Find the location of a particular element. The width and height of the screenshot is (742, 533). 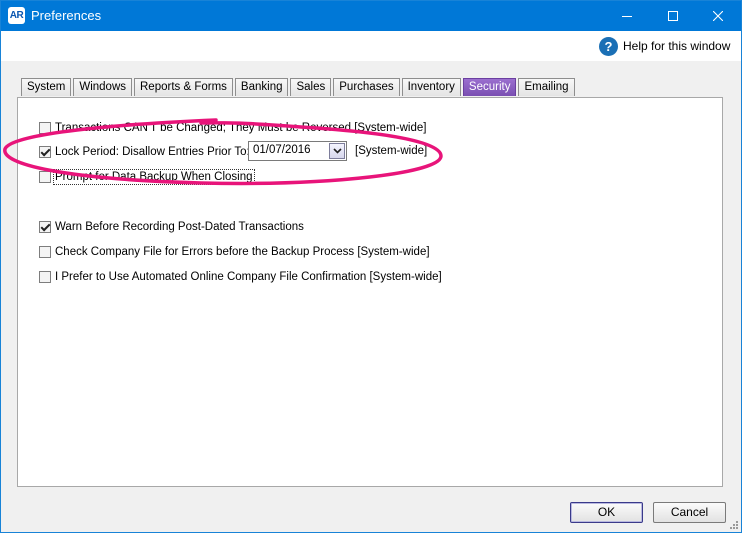

prompt-backup-checkbox is located at coordinates (45, 177).